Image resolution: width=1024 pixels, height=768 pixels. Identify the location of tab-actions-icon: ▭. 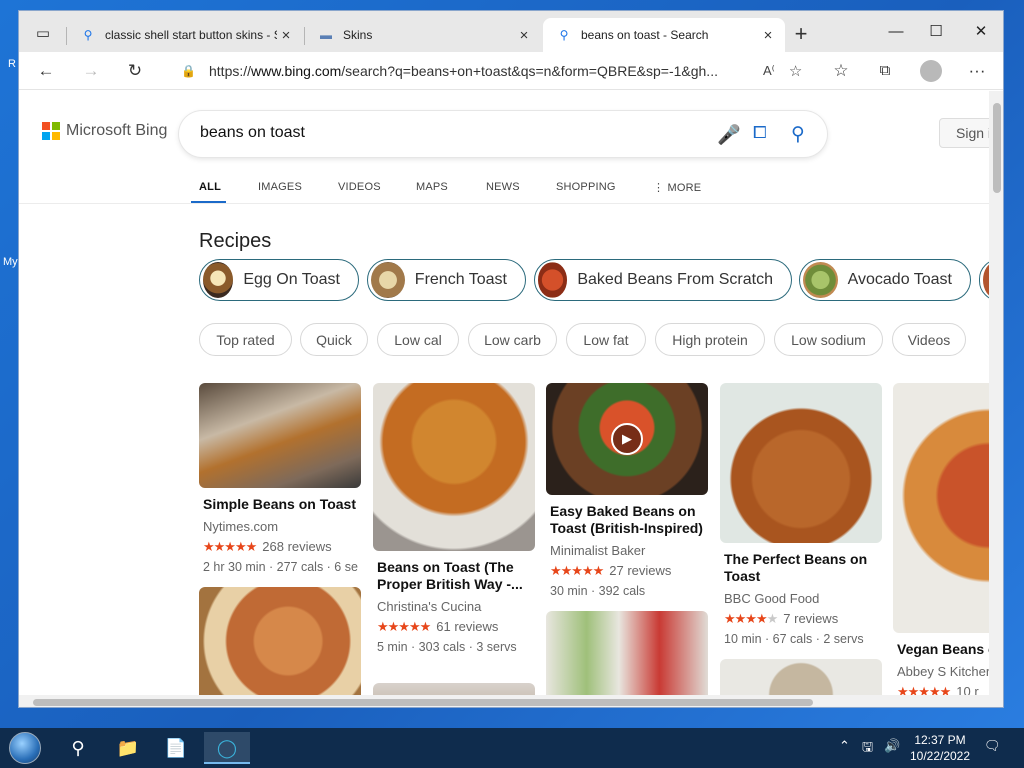
(43, 34).